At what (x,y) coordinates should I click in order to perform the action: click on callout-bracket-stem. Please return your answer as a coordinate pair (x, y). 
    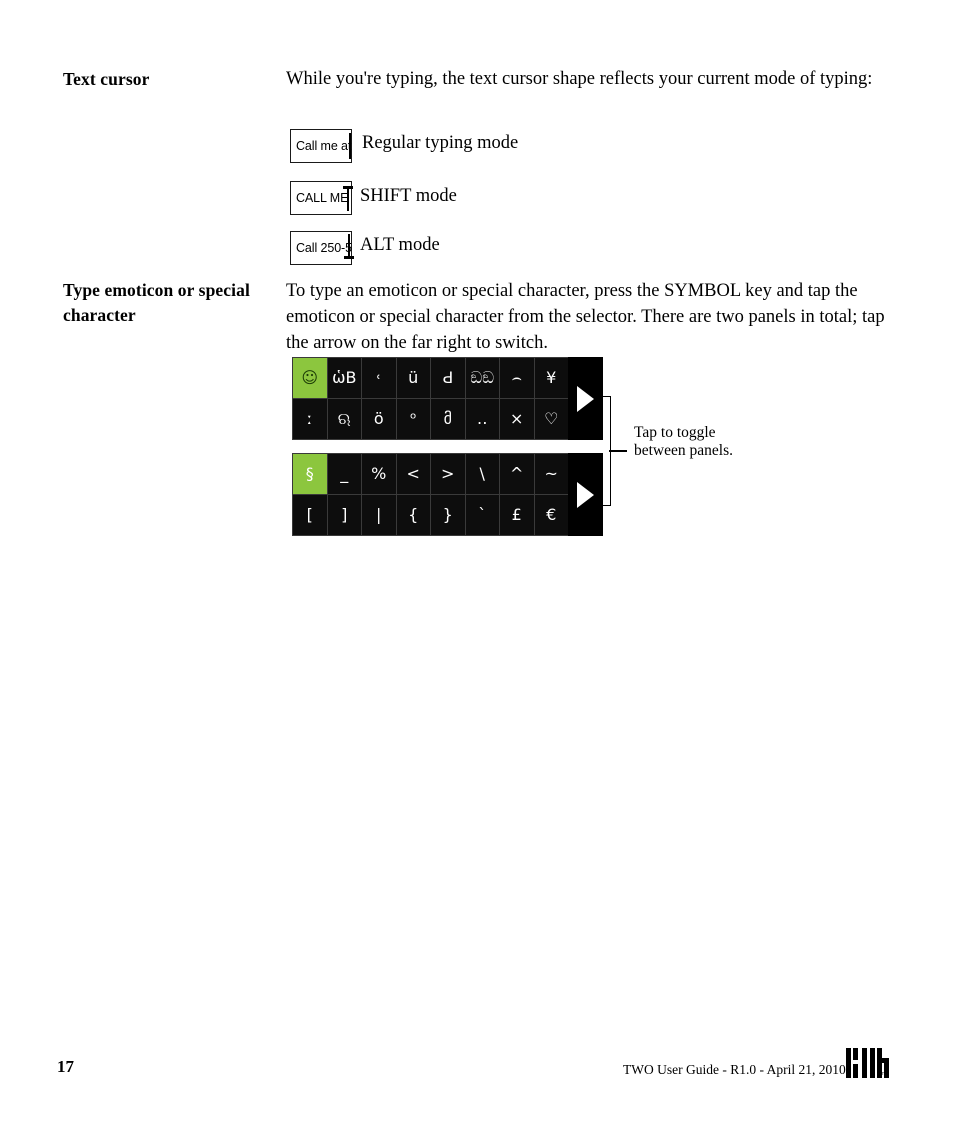
    Looking at the image, I should click on (618, 451).